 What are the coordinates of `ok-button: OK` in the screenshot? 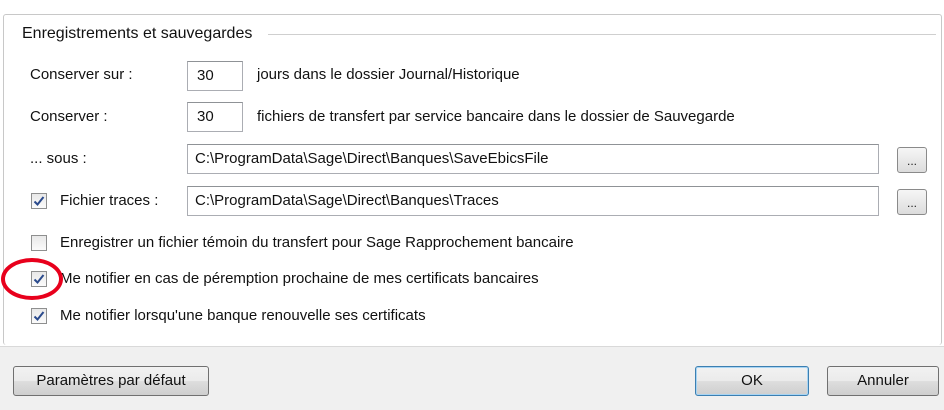 It's located at (752, 381).